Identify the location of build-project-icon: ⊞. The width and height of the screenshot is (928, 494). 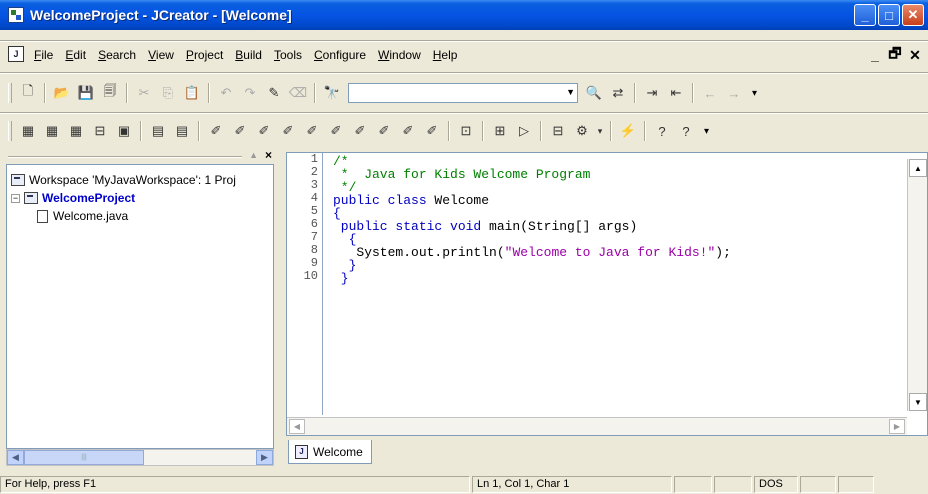
(500, 131).